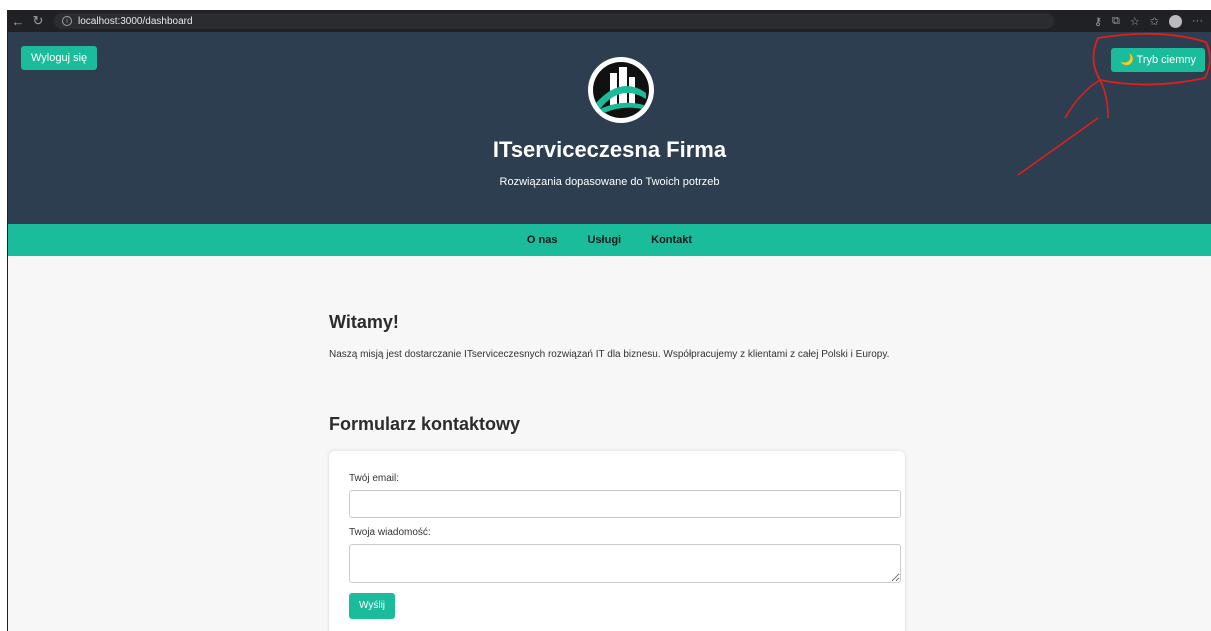 The image size is (1211, 631). I want to click on site-info-icon: i, so click(67, 21).